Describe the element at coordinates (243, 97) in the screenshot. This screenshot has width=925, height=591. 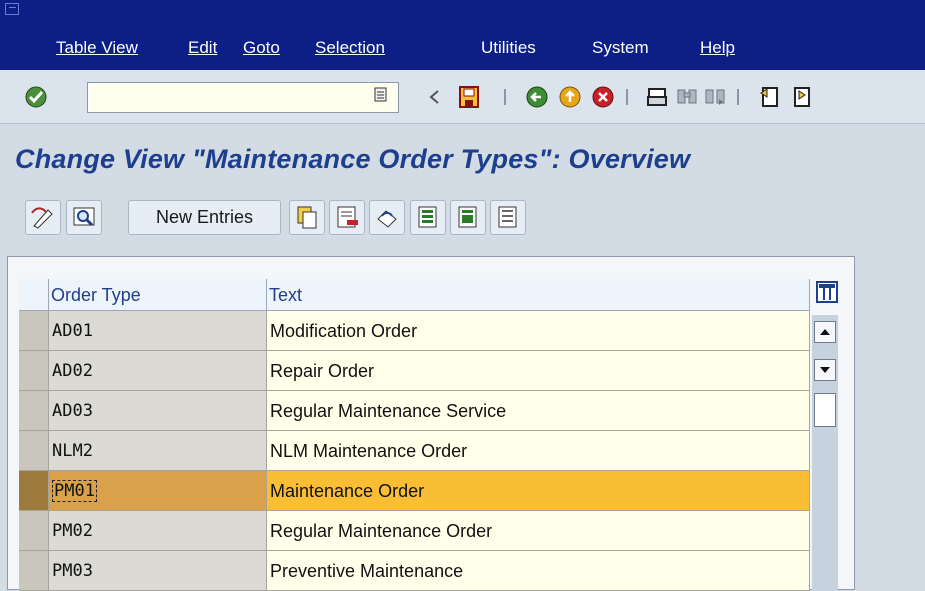
I see `command-field` at that location.